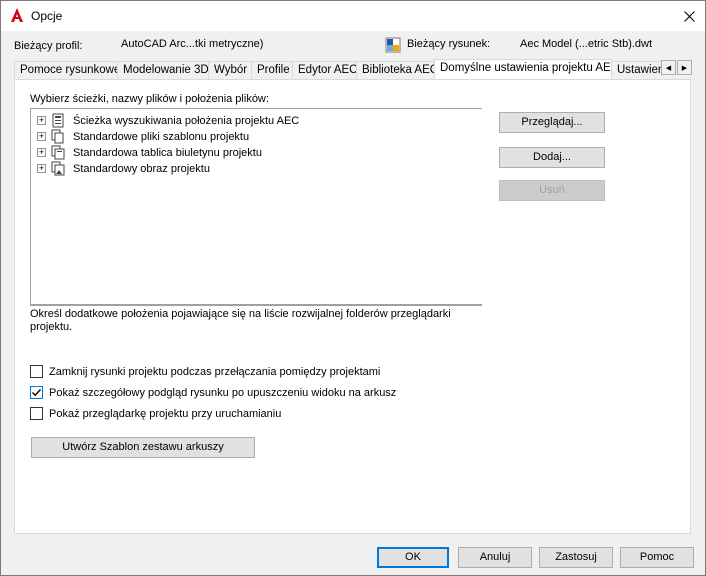 The image size is (706, 576). Describe the element at coordinates (48, 46) in the screenshot. I see `current-profile-label: Bieżący profil:` at that location.